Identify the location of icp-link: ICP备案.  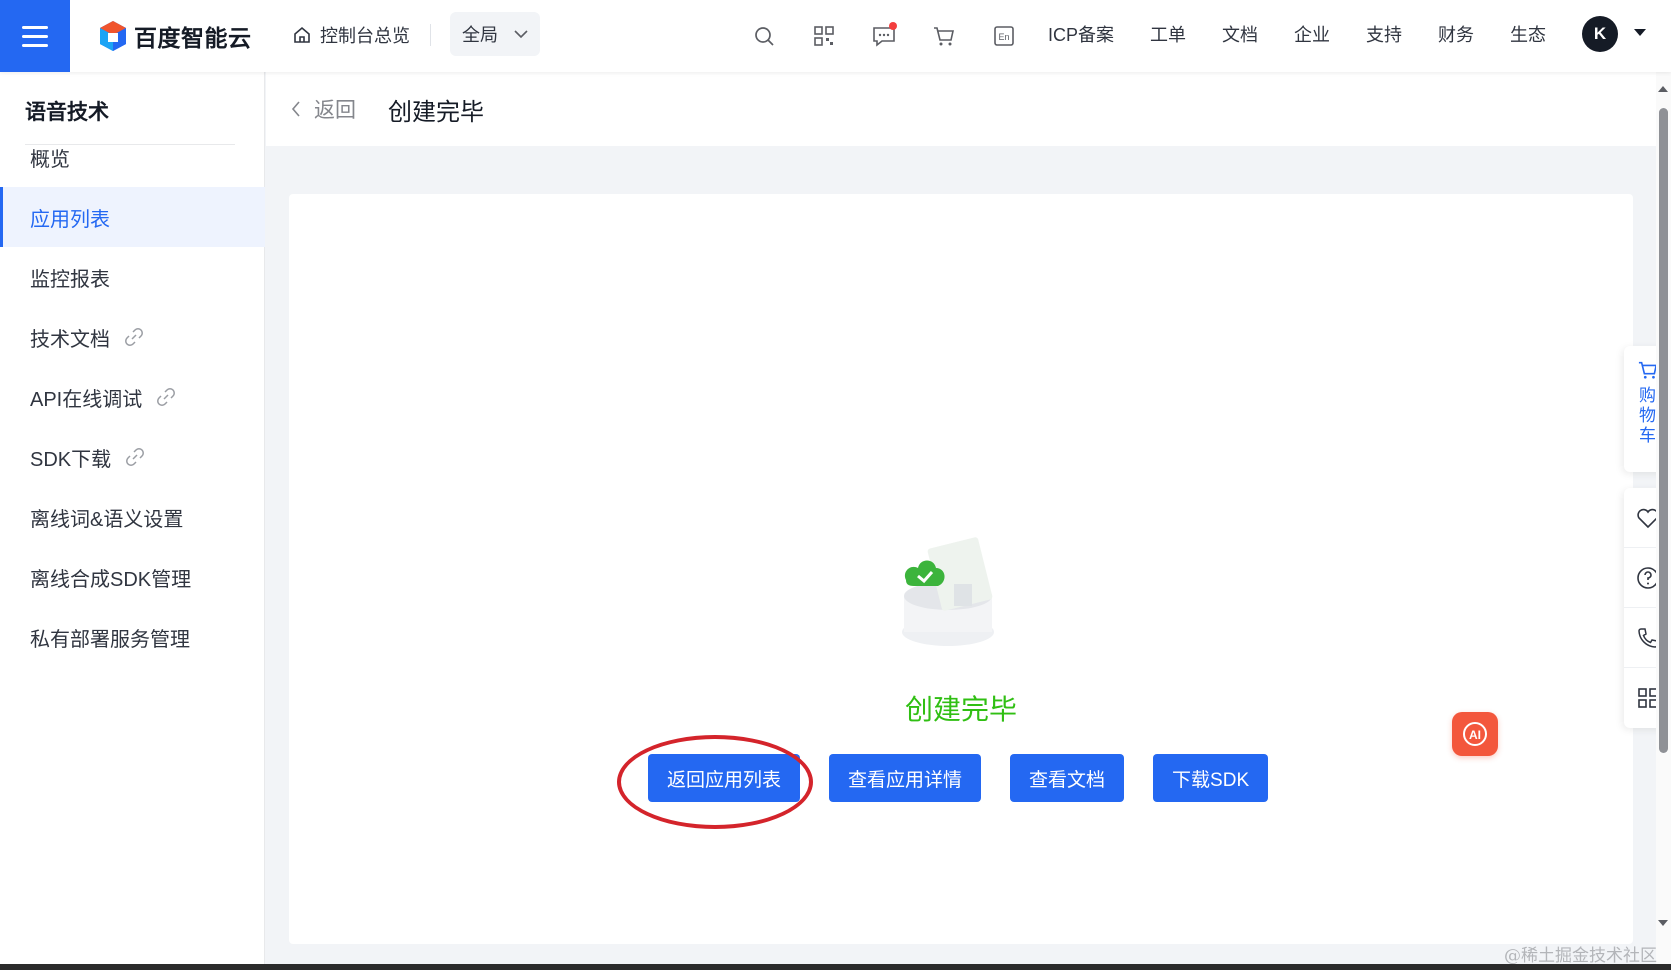
(1081, 34).